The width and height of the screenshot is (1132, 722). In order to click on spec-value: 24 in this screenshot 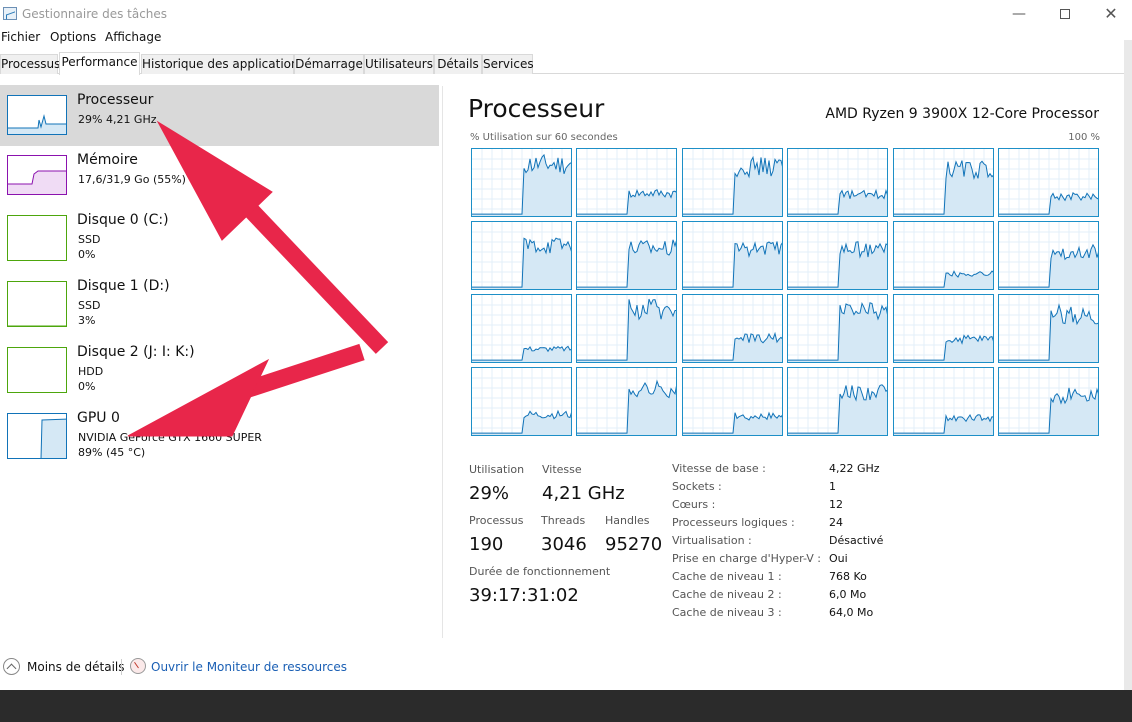, I will do `click(836, 522)`.